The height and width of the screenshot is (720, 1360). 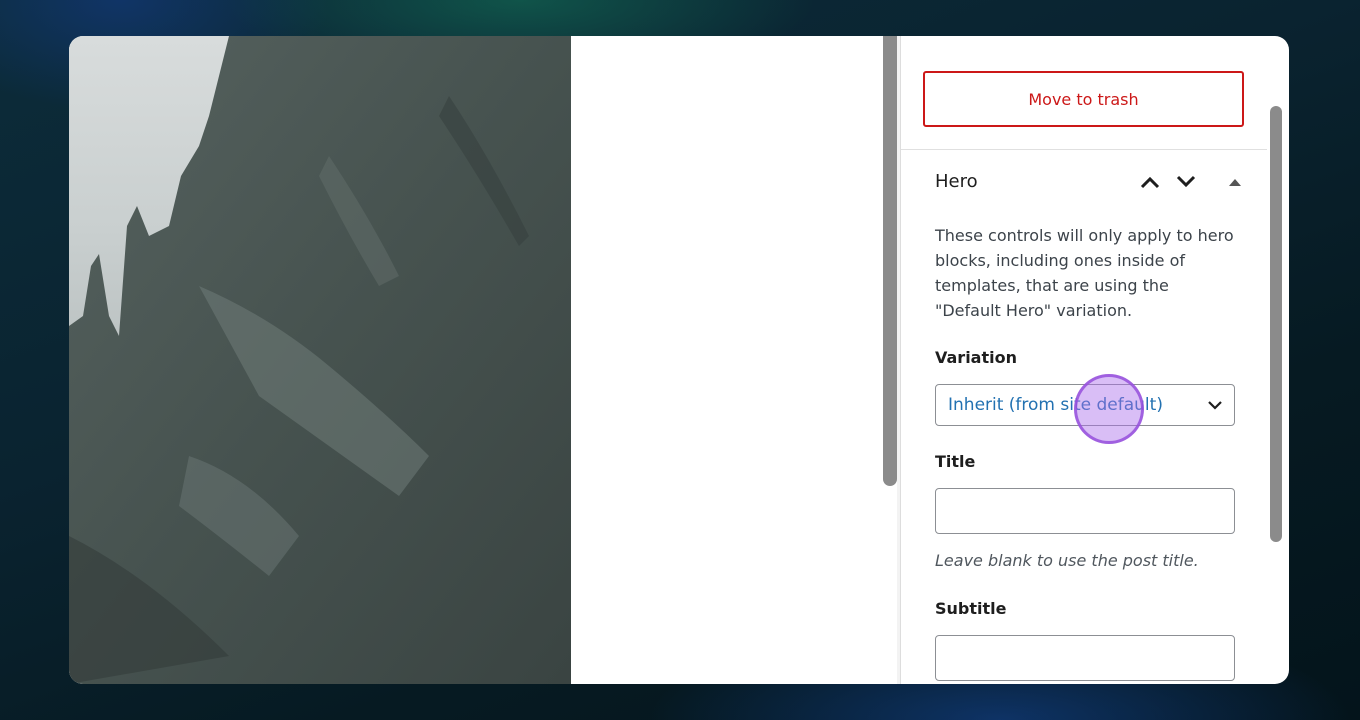 I want to click on cursor-highlight, so click(x=1109, y=409).